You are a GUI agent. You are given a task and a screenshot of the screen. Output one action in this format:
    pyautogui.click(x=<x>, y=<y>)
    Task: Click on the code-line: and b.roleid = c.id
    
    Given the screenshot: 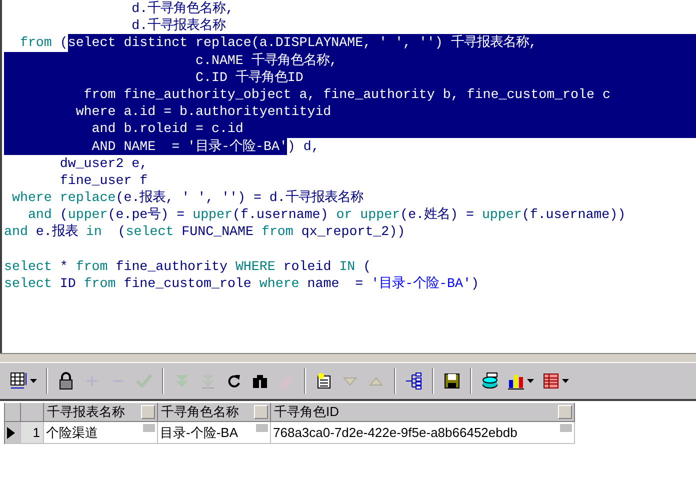 What is the action you would take?
    pyautogui.click(x=349, y=129)
    